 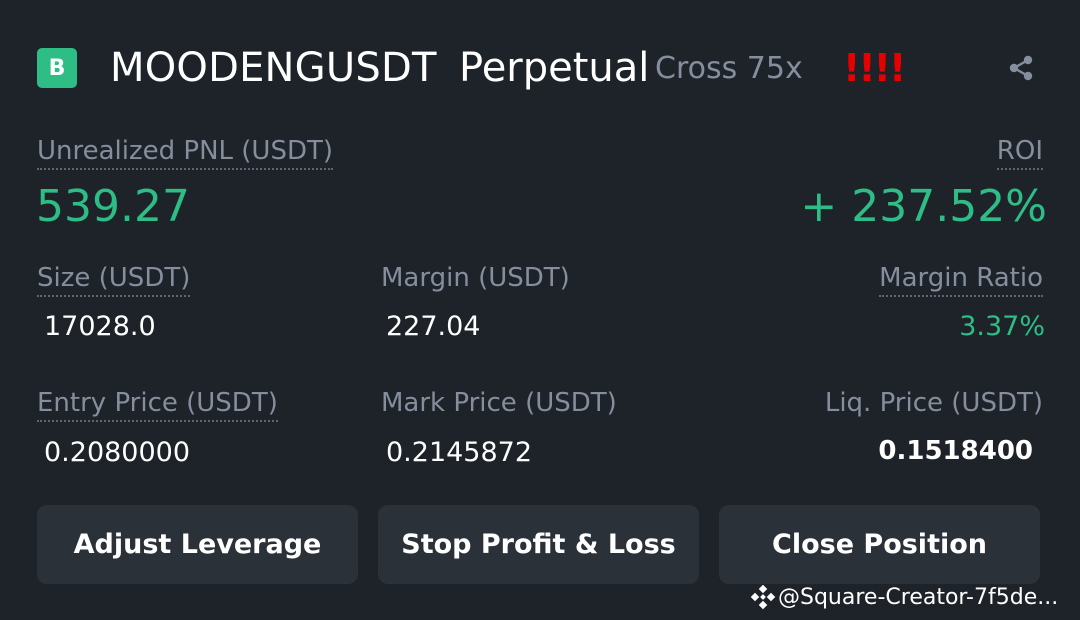 What do you see at coordinates (554, 68) in the screenshot?
I see `contract-type: Perpetual` at bounding box center [554, 68].